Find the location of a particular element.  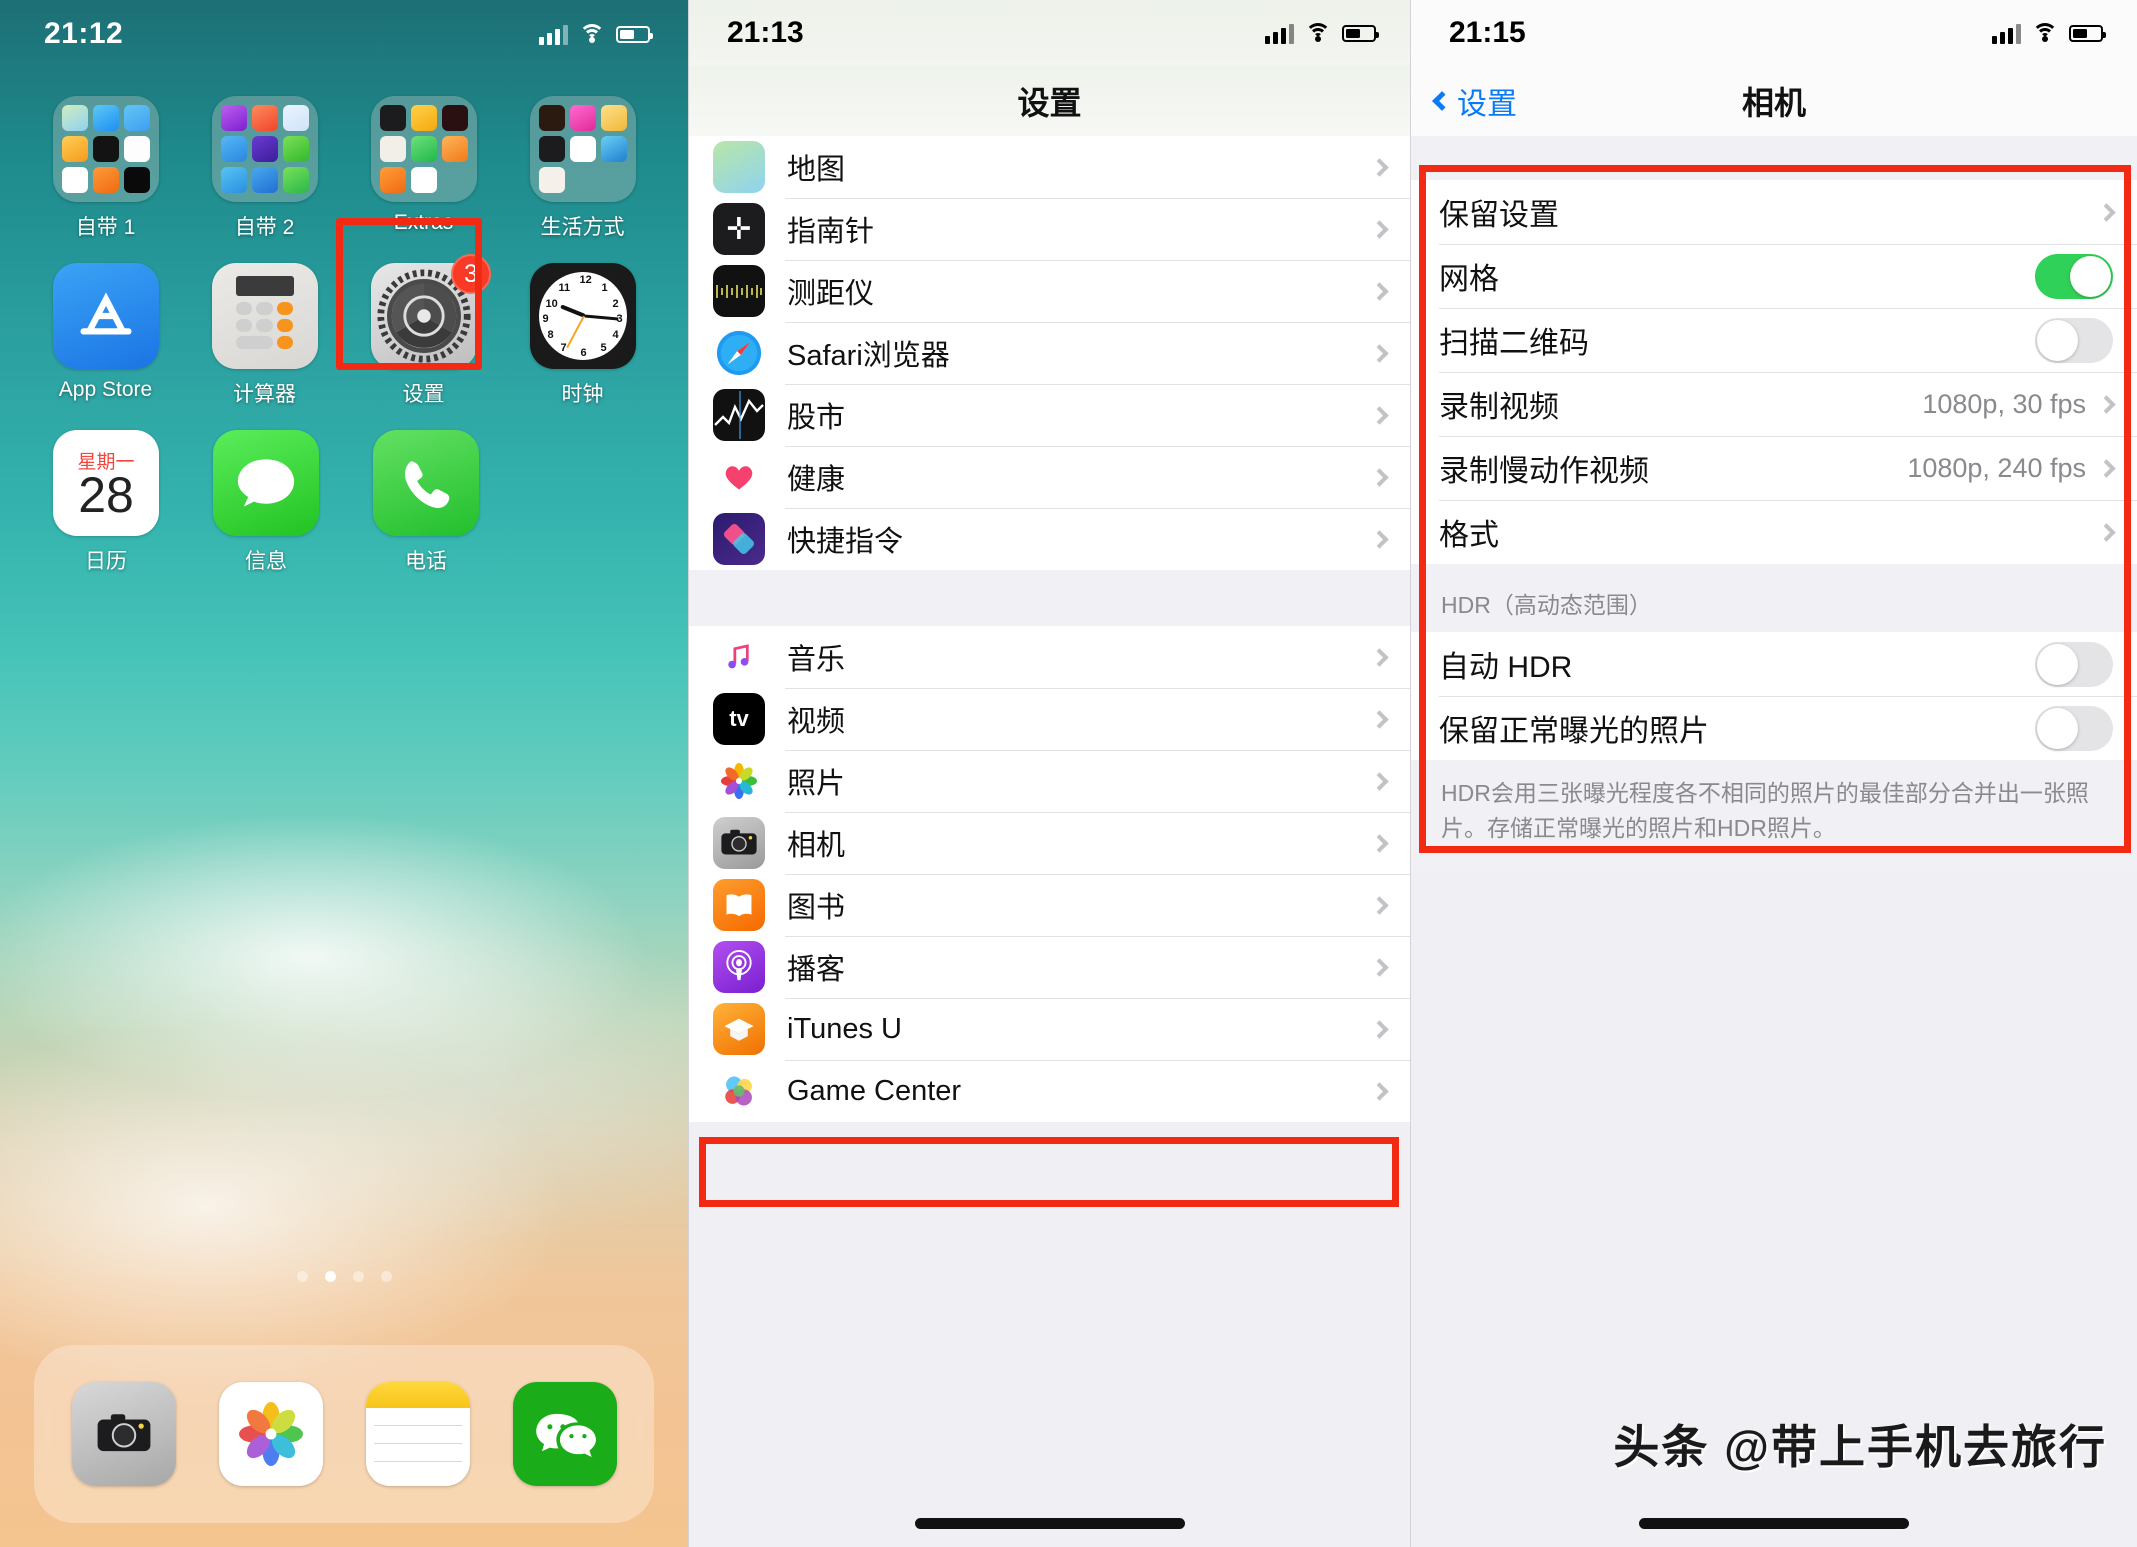

settings-row-camera: 相机 is located at coordinates (1049, 843).